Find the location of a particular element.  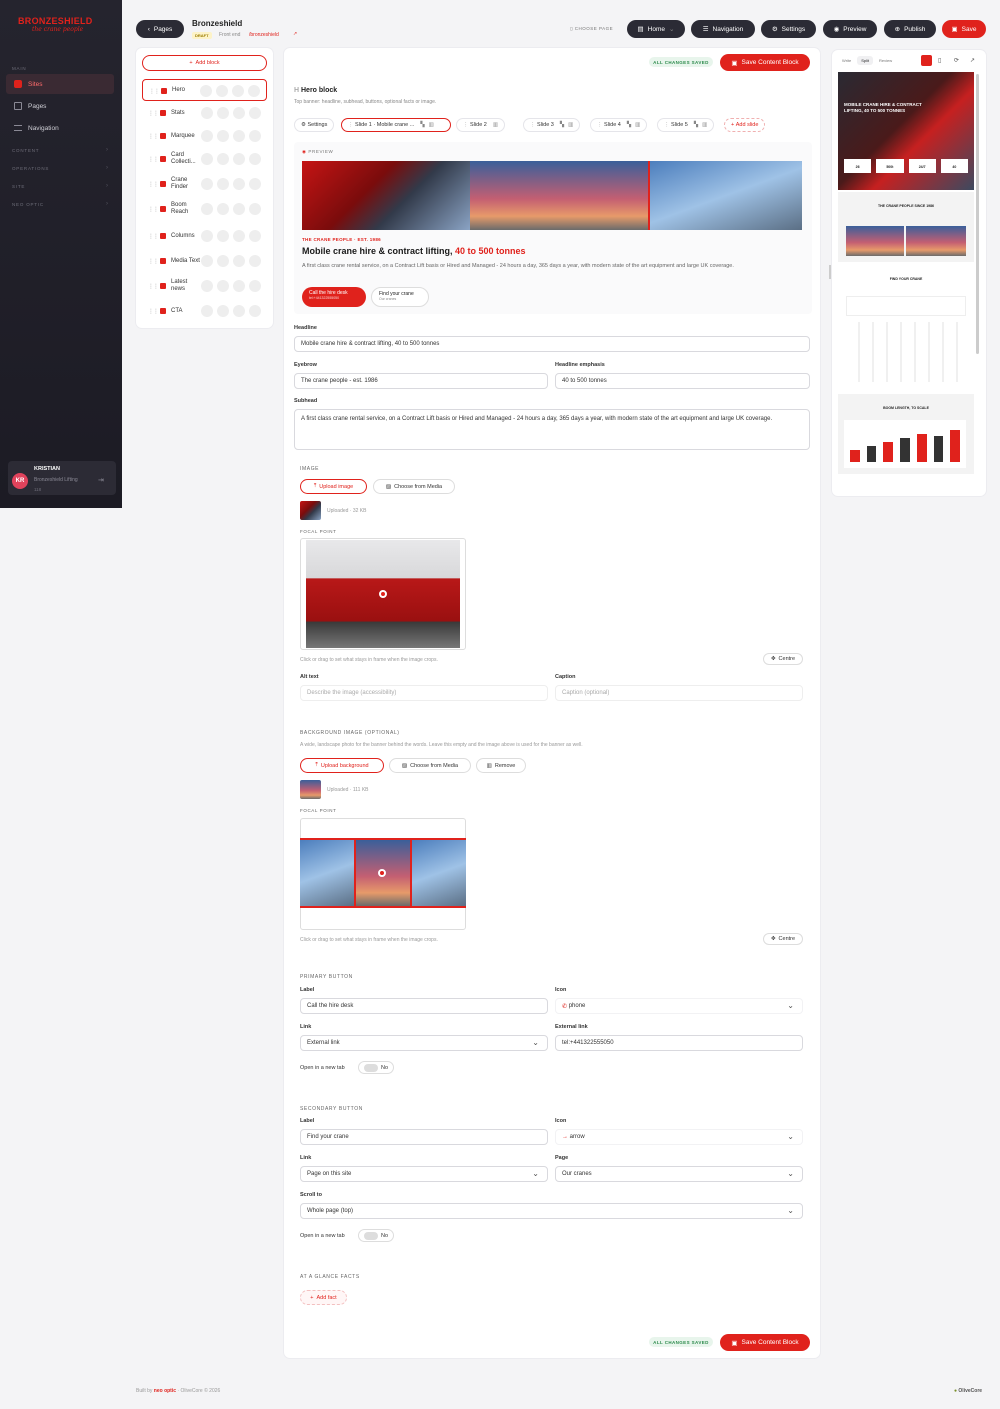

split-drag-handle is located at coordinates (830, 272).